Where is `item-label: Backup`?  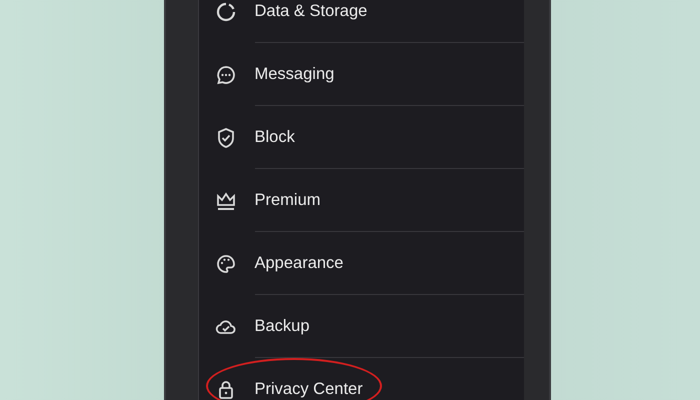
item-label: Backup is located at coordinates (282, 326).